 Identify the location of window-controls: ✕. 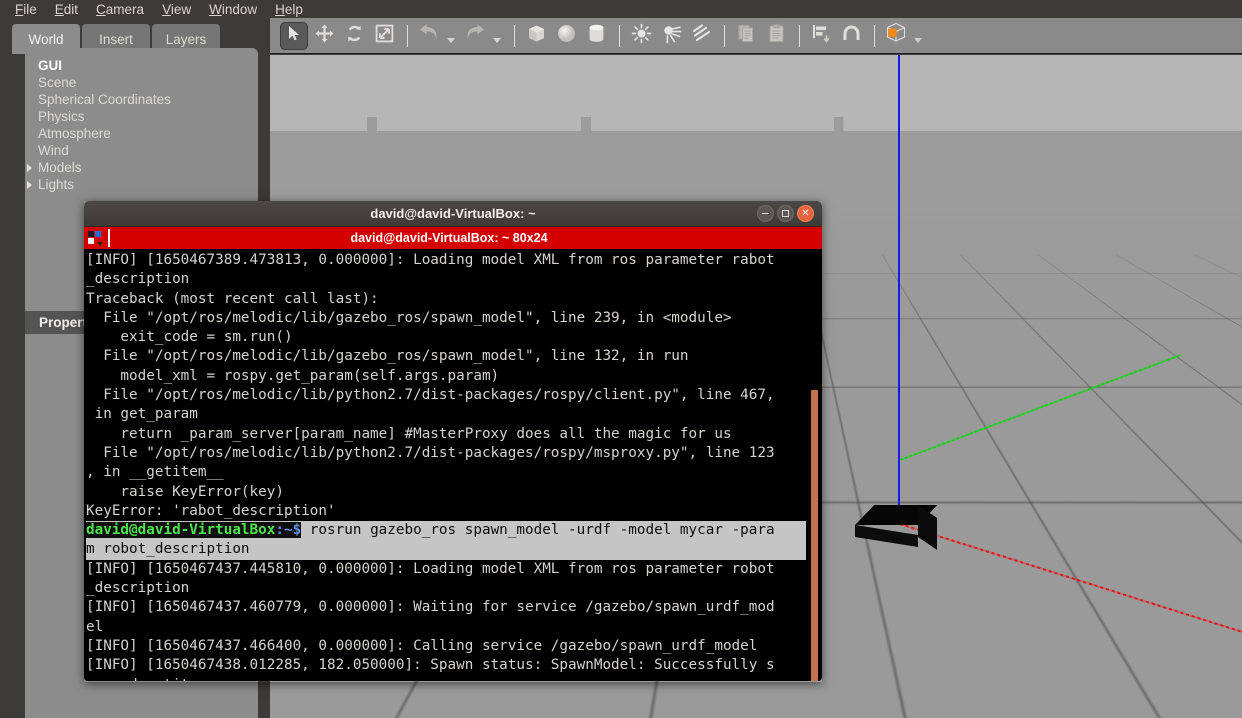
(785, 213).